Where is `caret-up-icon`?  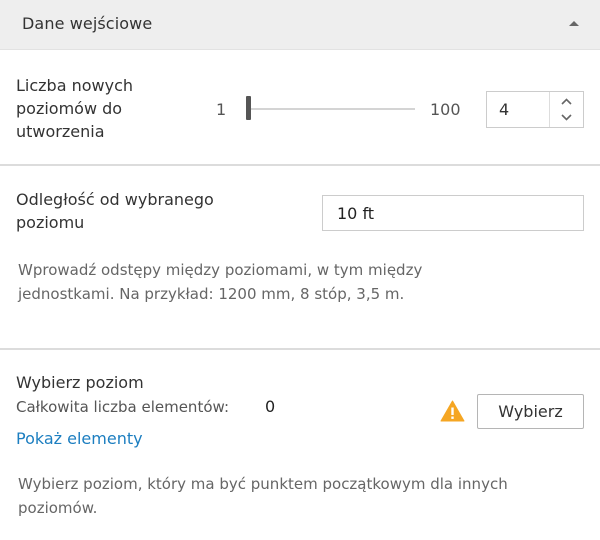
caret-up-icon is located at coordinates (574, 24).